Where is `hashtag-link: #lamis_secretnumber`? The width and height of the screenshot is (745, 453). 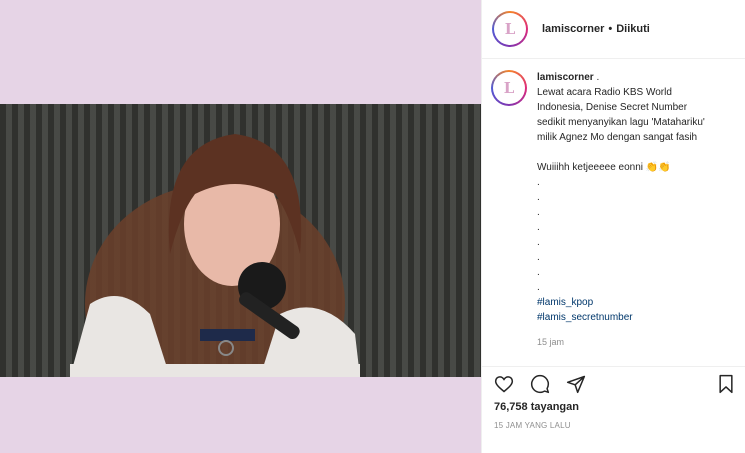
hashtag-link: #lamis_secretnumber is located at coordinates (634, 317).